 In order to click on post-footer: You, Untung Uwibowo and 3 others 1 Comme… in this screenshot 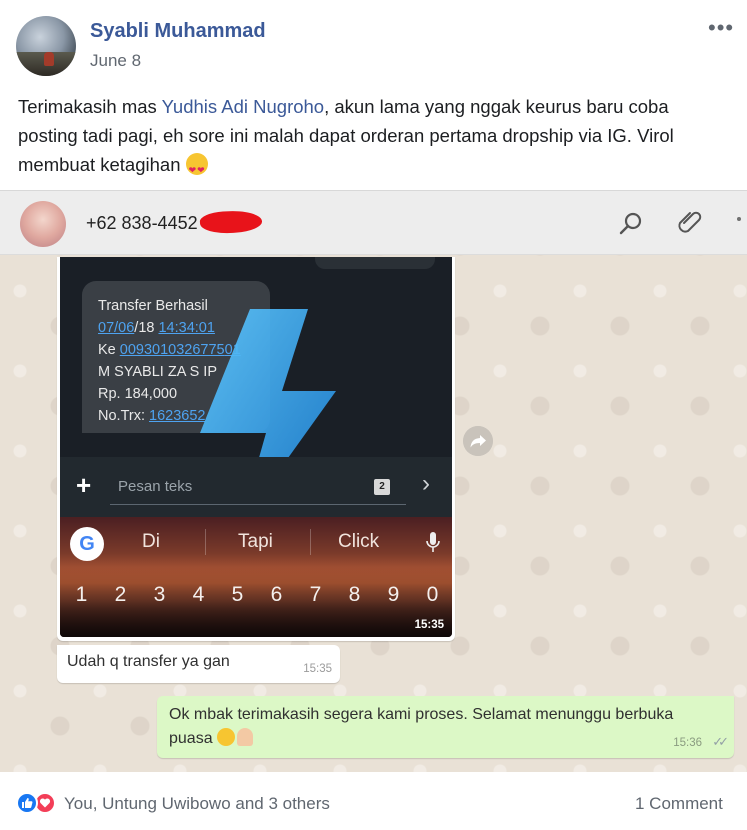, I will do `click(373, 804)`.